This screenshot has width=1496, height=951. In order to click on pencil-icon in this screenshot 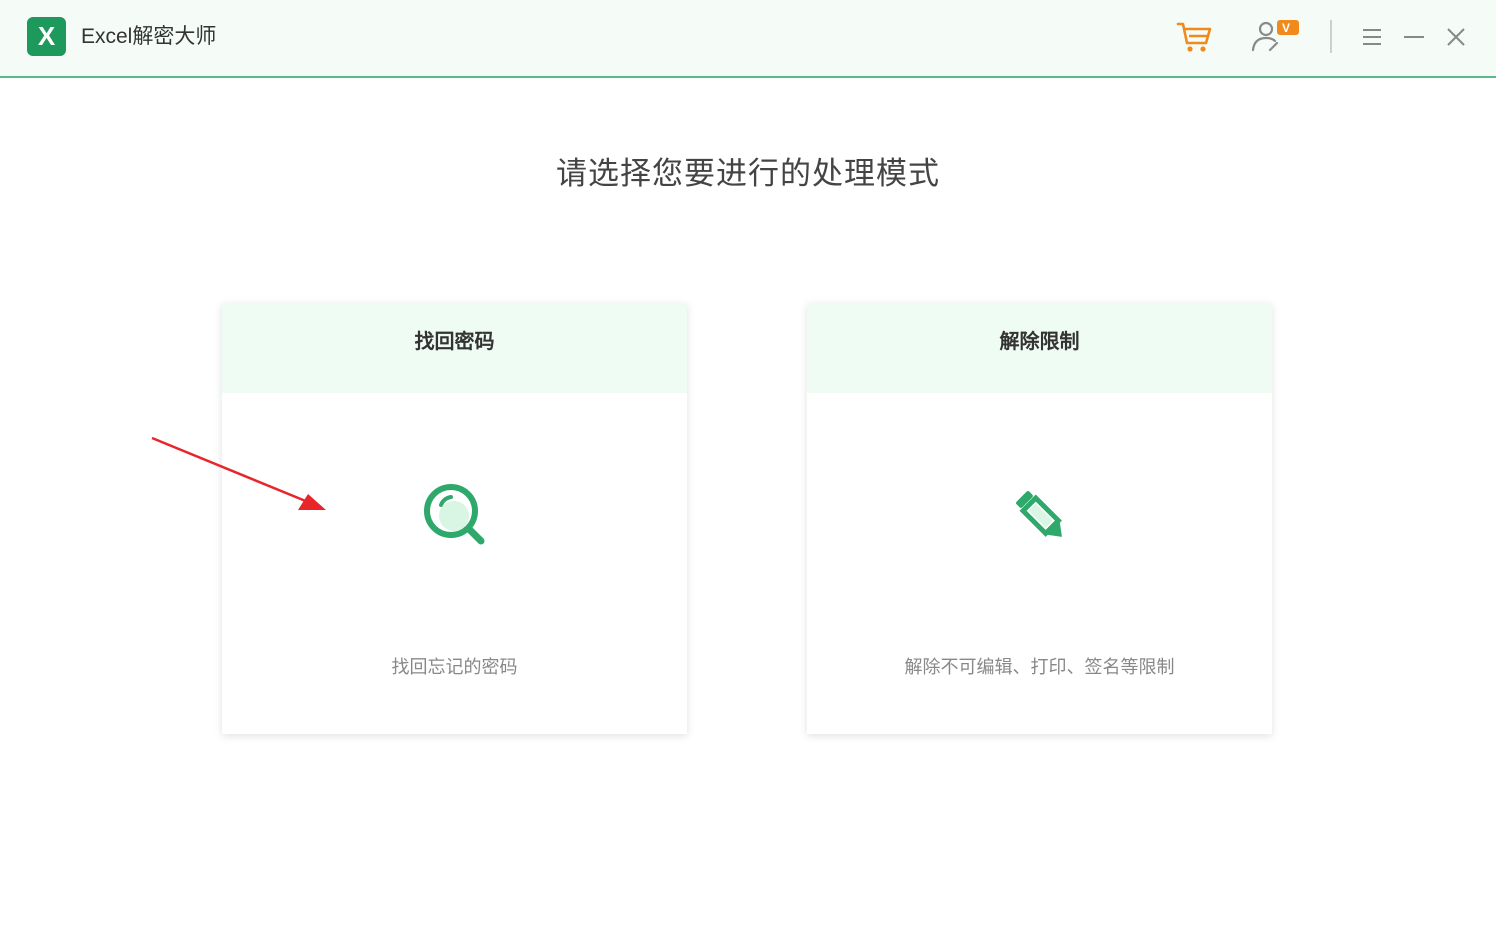, I will do `click(1038, 514)`.